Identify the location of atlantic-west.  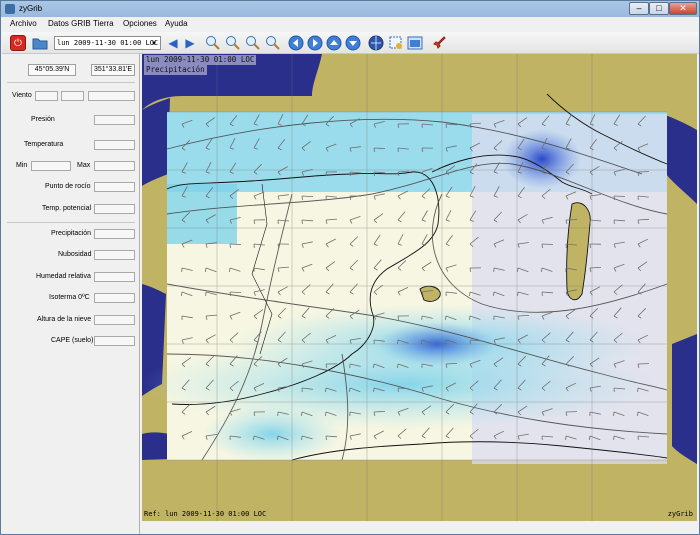
(156, 142).